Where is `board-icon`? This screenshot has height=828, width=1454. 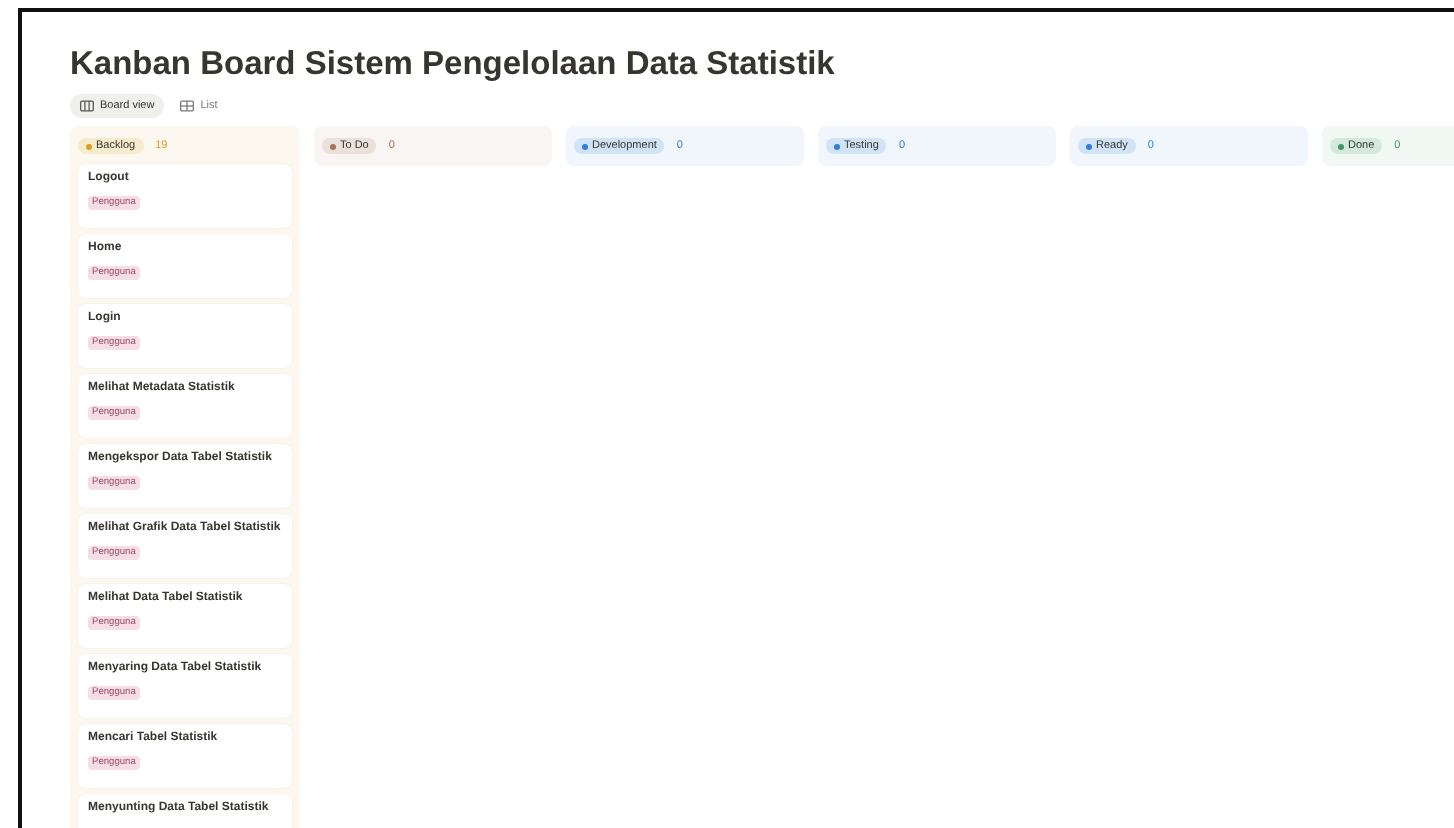
board-icon is located at coordinates (87, 106).